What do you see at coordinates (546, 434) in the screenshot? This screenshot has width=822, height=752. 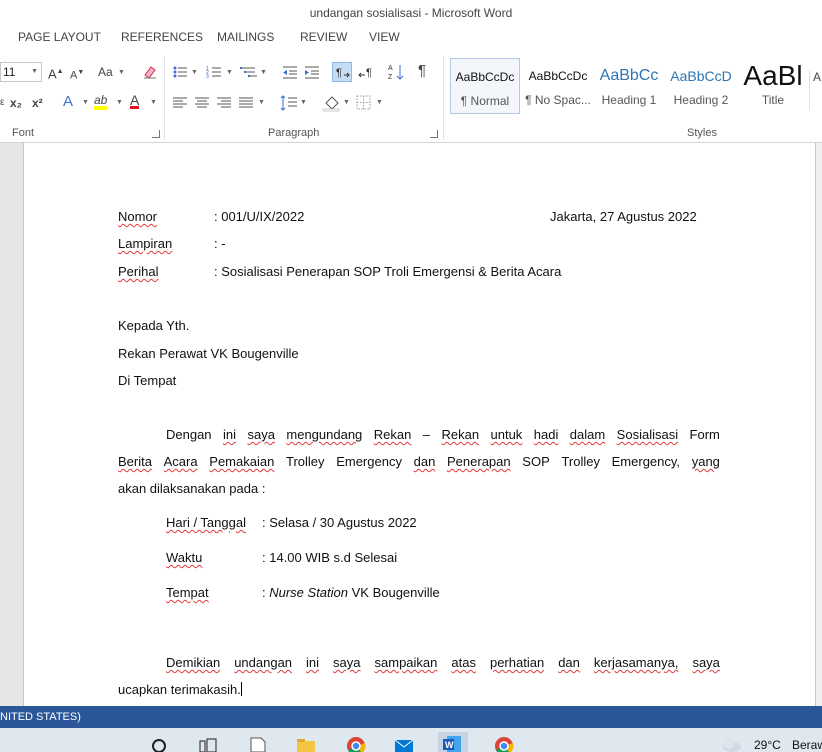 I see `word: hadi` at bounding box center [546, 434].